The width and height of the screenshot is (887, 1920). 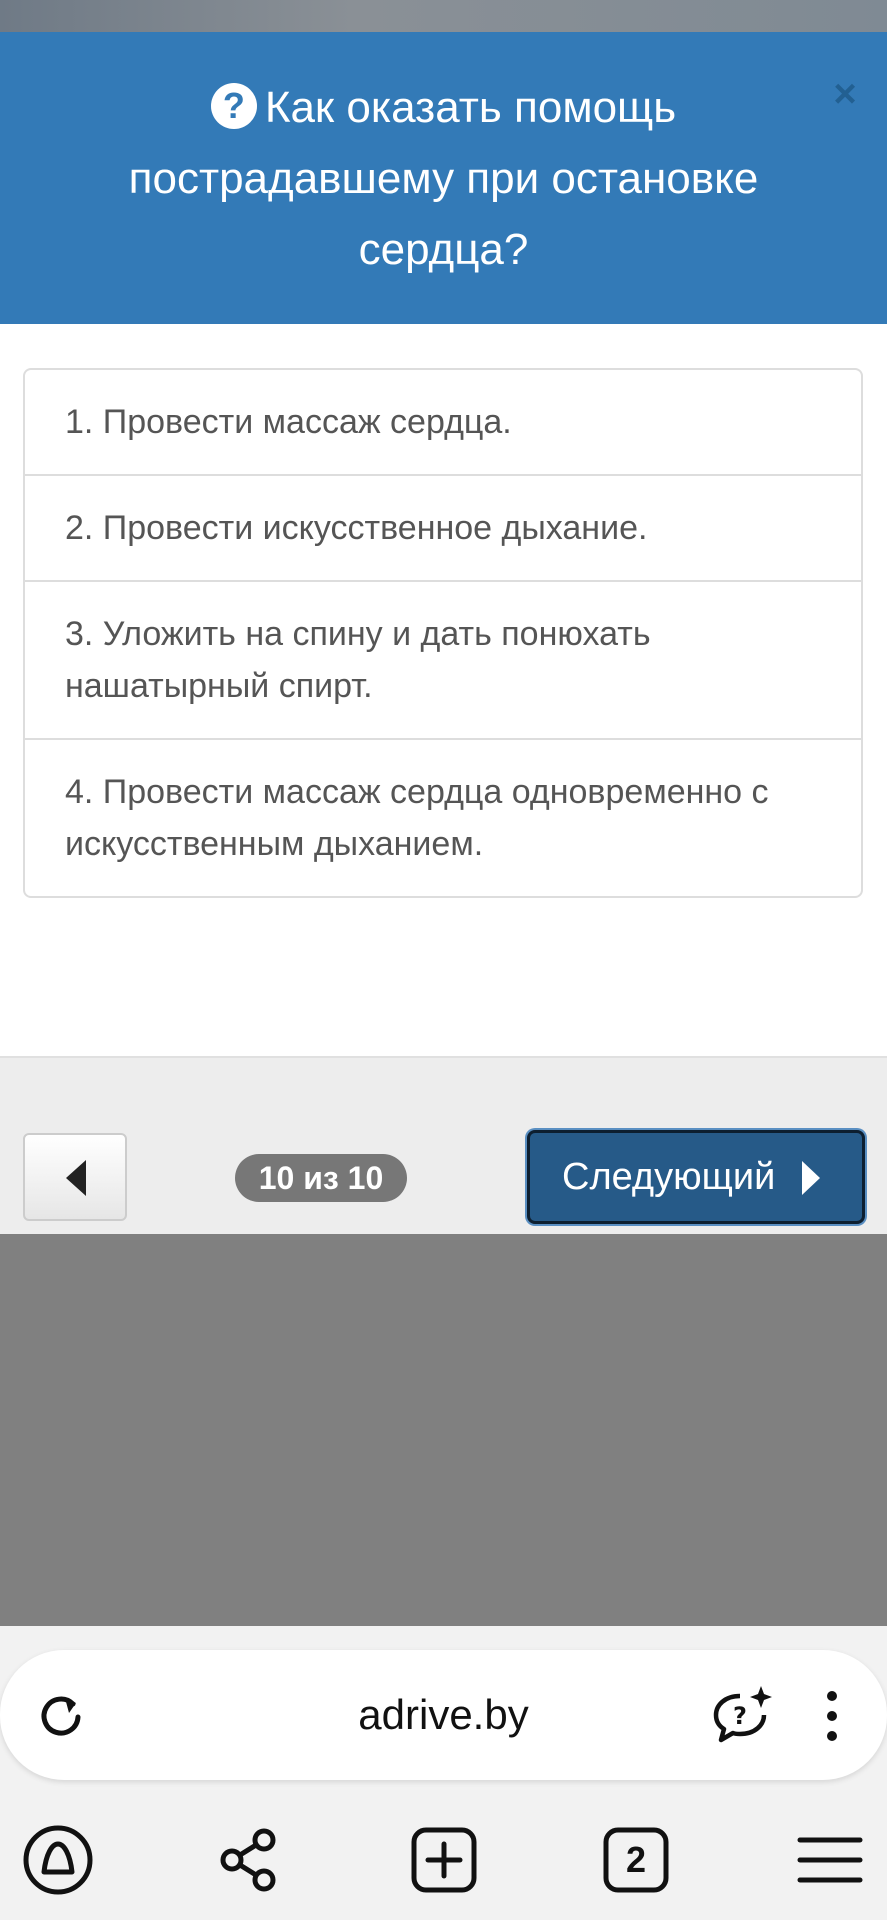 I want to click on tabs-button: 2, so click(x=636, y=1860).